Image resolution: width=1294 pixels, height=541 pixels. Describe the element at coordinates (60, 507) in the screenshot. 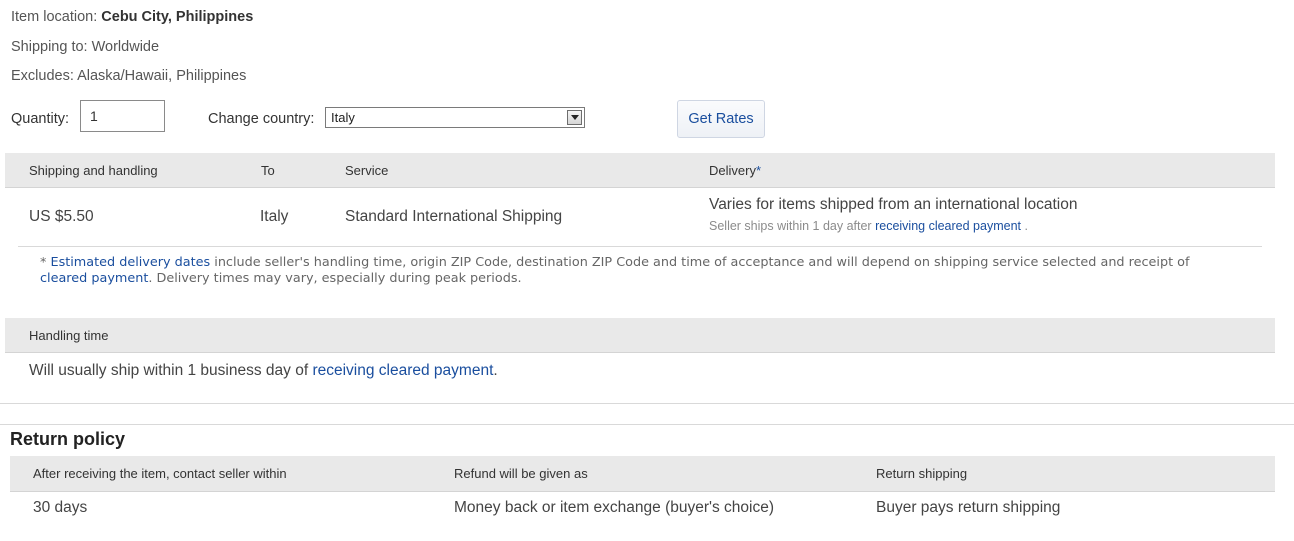

I see `return-contact-days: 30 days` at that location.